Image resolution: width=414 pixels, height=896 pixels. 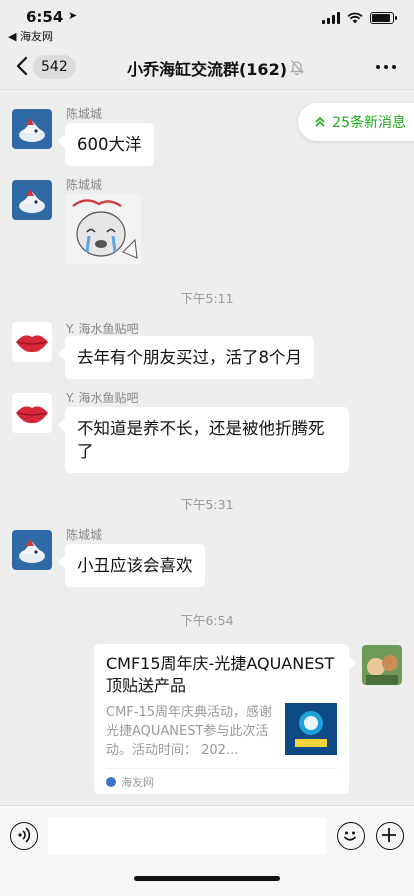 I want to click on self-avatar, so click(x=382, y=665).